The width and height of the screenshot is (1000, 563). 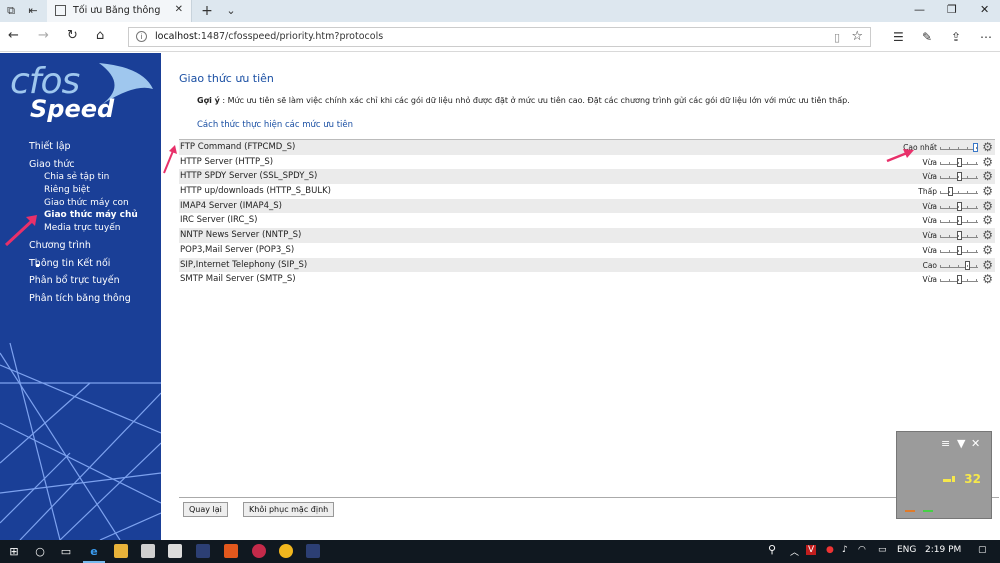 I want to click on widget-close-icon: ✕, so click(x=975, y=443).